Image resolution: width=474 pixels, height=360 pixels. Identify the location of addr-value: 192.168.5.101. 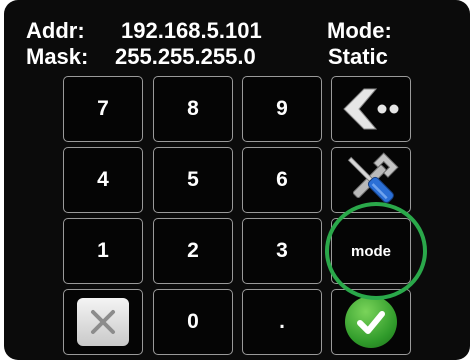
(191, 30).